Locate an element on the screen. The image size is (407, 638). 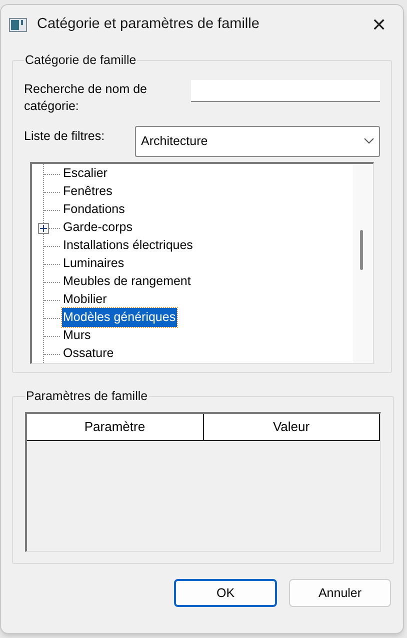
tree-item: Mobilier is located at coordinates (85, 300).